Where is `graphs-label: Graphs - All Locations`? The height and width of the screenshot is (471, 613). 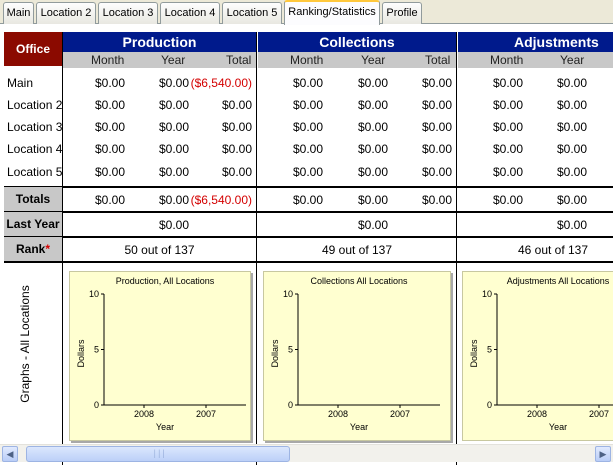 graphs-label: Graphs - All Locations is located at coordinates (25, 344).